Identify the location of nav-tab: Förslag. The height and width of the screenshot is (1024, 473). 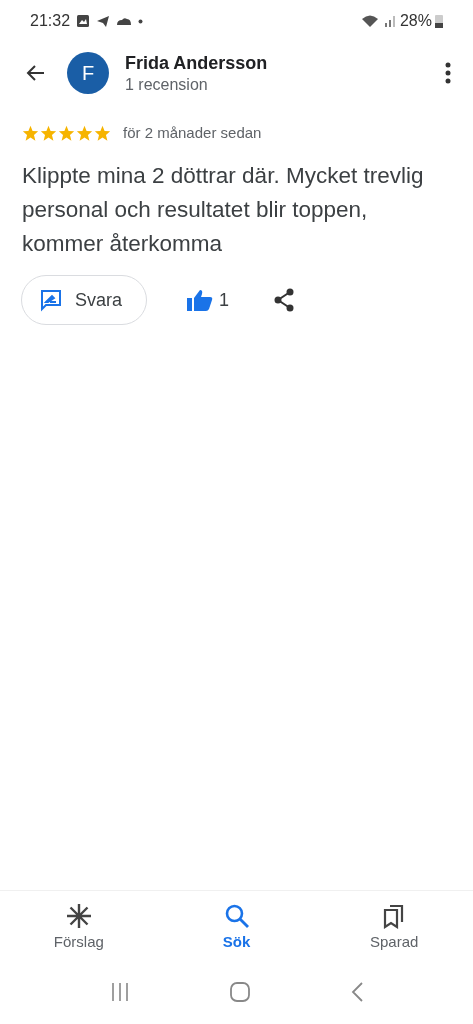
(79, 926).